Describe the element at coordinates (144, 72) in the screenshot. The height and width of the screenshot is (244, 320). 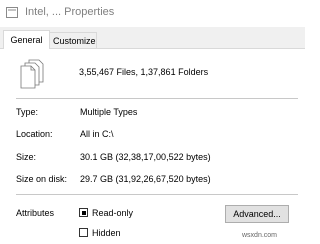
I see `files-summary: 3,55,467 Files, 1,37,861 Folders` at that location.